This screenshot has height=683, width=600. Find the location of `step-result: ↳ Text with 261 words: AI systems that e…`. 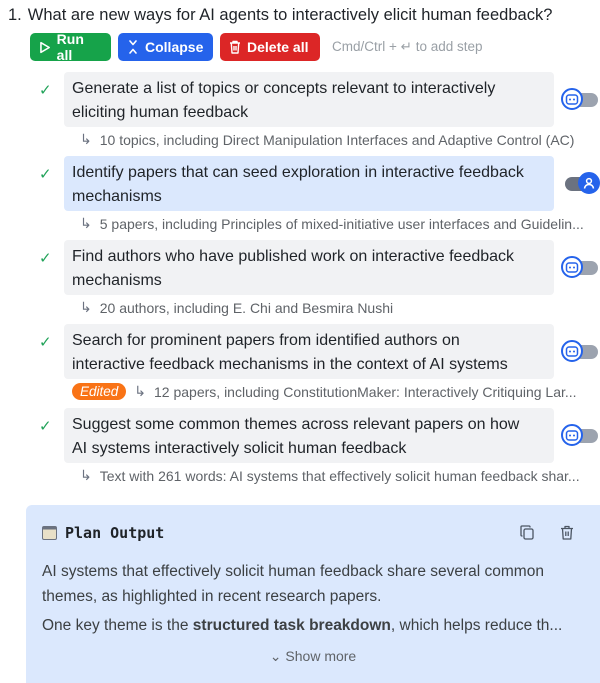

step-result: ↳ Text with 261 words: AI systems that e… is located at coordinates (330, 475).